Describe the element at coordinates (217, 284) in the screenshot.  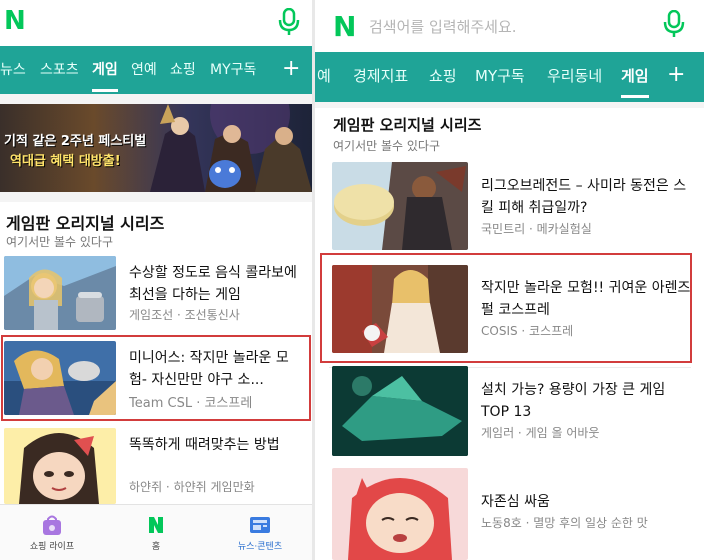
I see `article-title: 수상할 정도로 음식 콜라보에 최선을 다하는 게임` at that location.